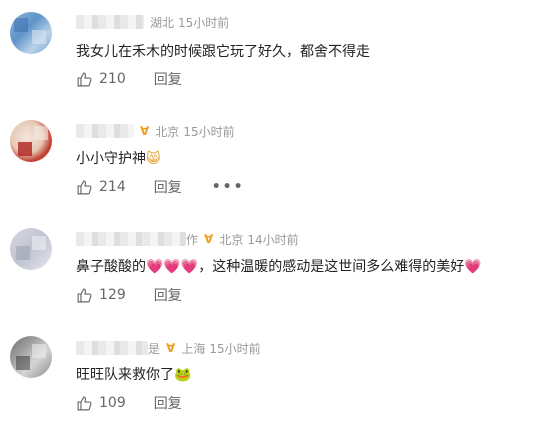  Describe the element at coordinates (331, 267) in the screenshot. I see `comment-text-body: ，这种温暖的感动是这世间多么难得的美好` at that location.